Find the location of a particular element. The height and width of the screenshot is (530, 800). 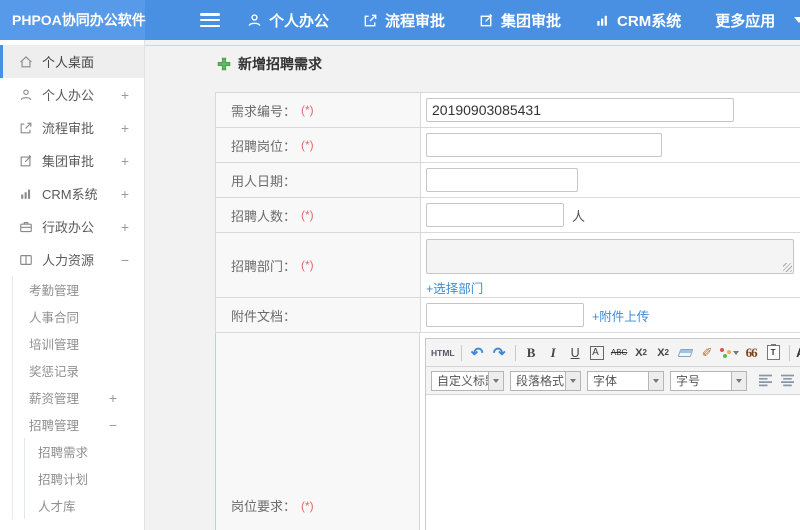

undo-button: ↶ is located at coordinates (477, 352).